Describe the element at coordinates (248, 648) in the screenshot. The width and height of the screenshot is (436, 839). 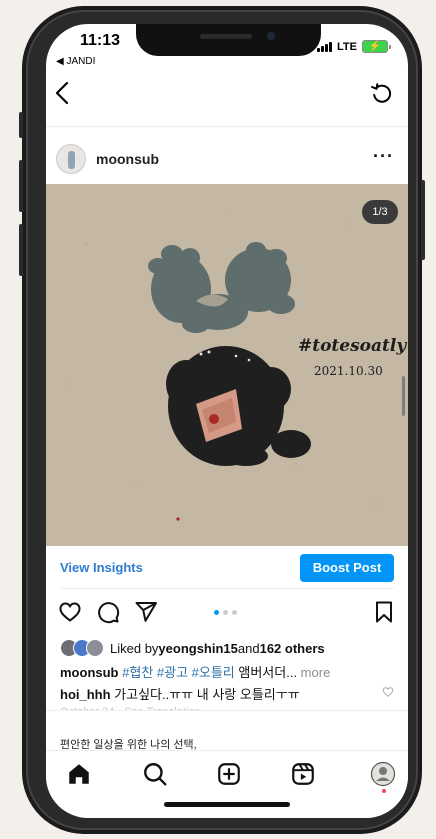
I see `likes-middle: and` at that location.